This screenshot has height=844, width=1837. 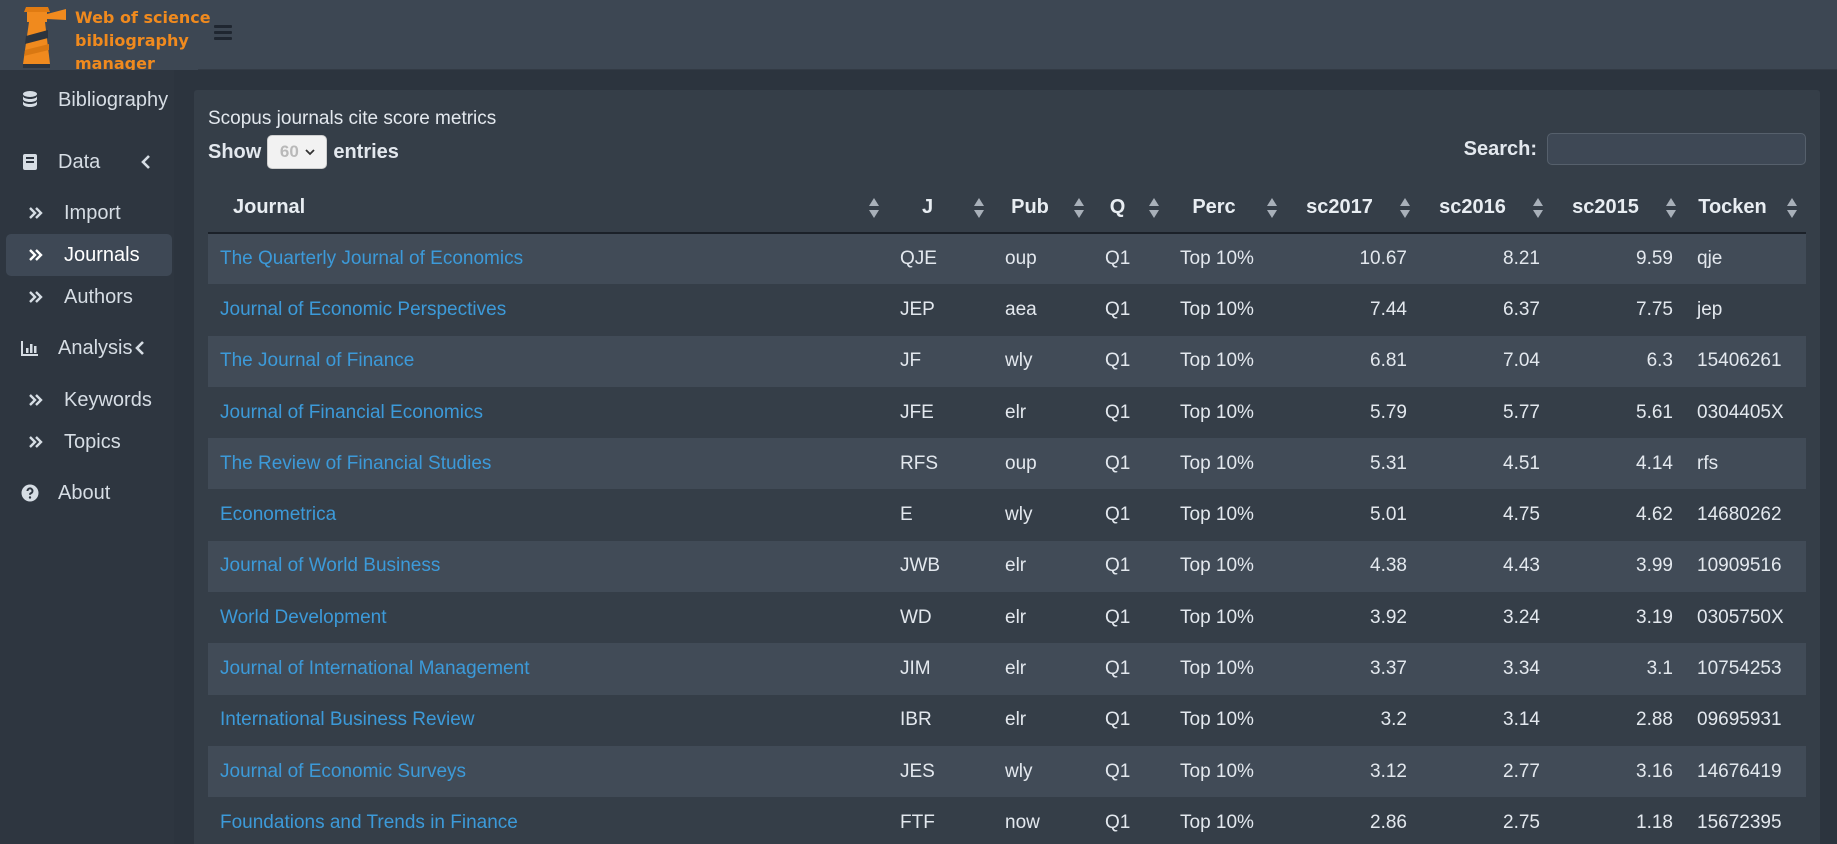 What do you see at coordinates (351, 412) in the screenshot?
I see `journal-link: Journal of Financial Economics` at bounding box center [351, 412].